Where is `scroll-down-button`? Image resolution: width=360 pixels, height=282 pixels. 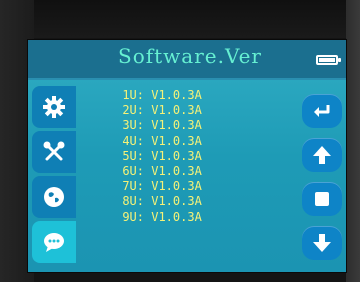
scroll-down-button is located at coordinates (322, 243).